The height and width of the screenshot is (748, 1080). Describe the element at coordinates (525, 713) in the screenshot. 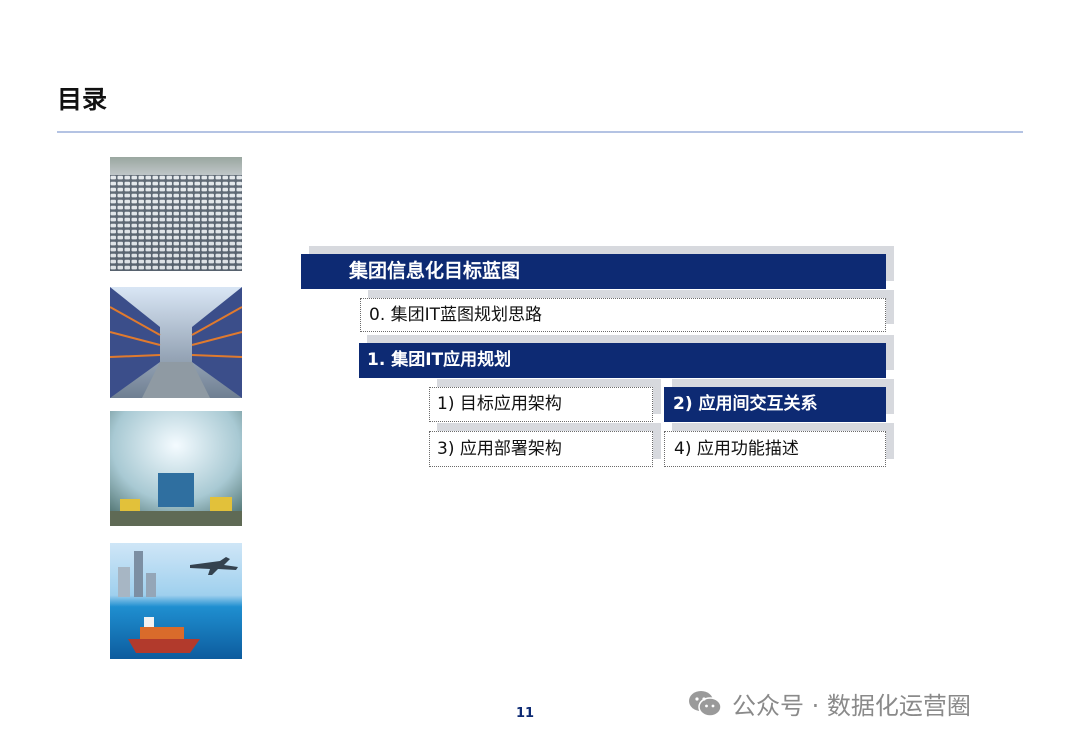

I see `page-number: 11` at that location.